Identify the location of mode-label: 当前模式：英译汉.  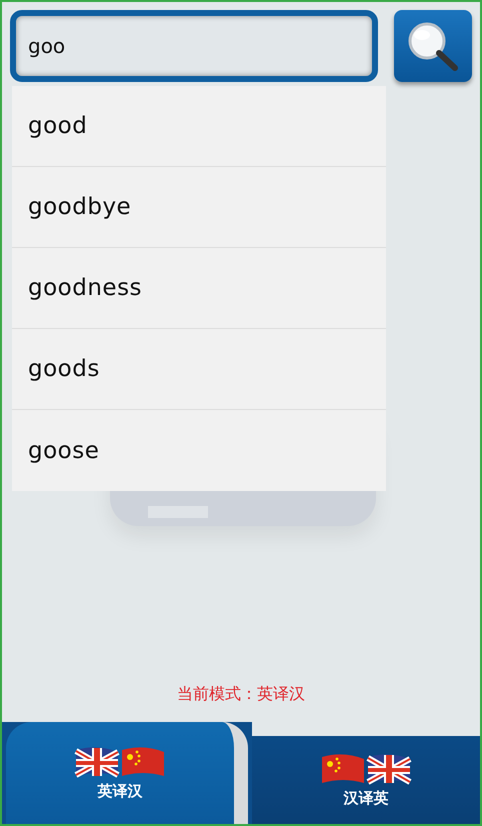
(241, 694).